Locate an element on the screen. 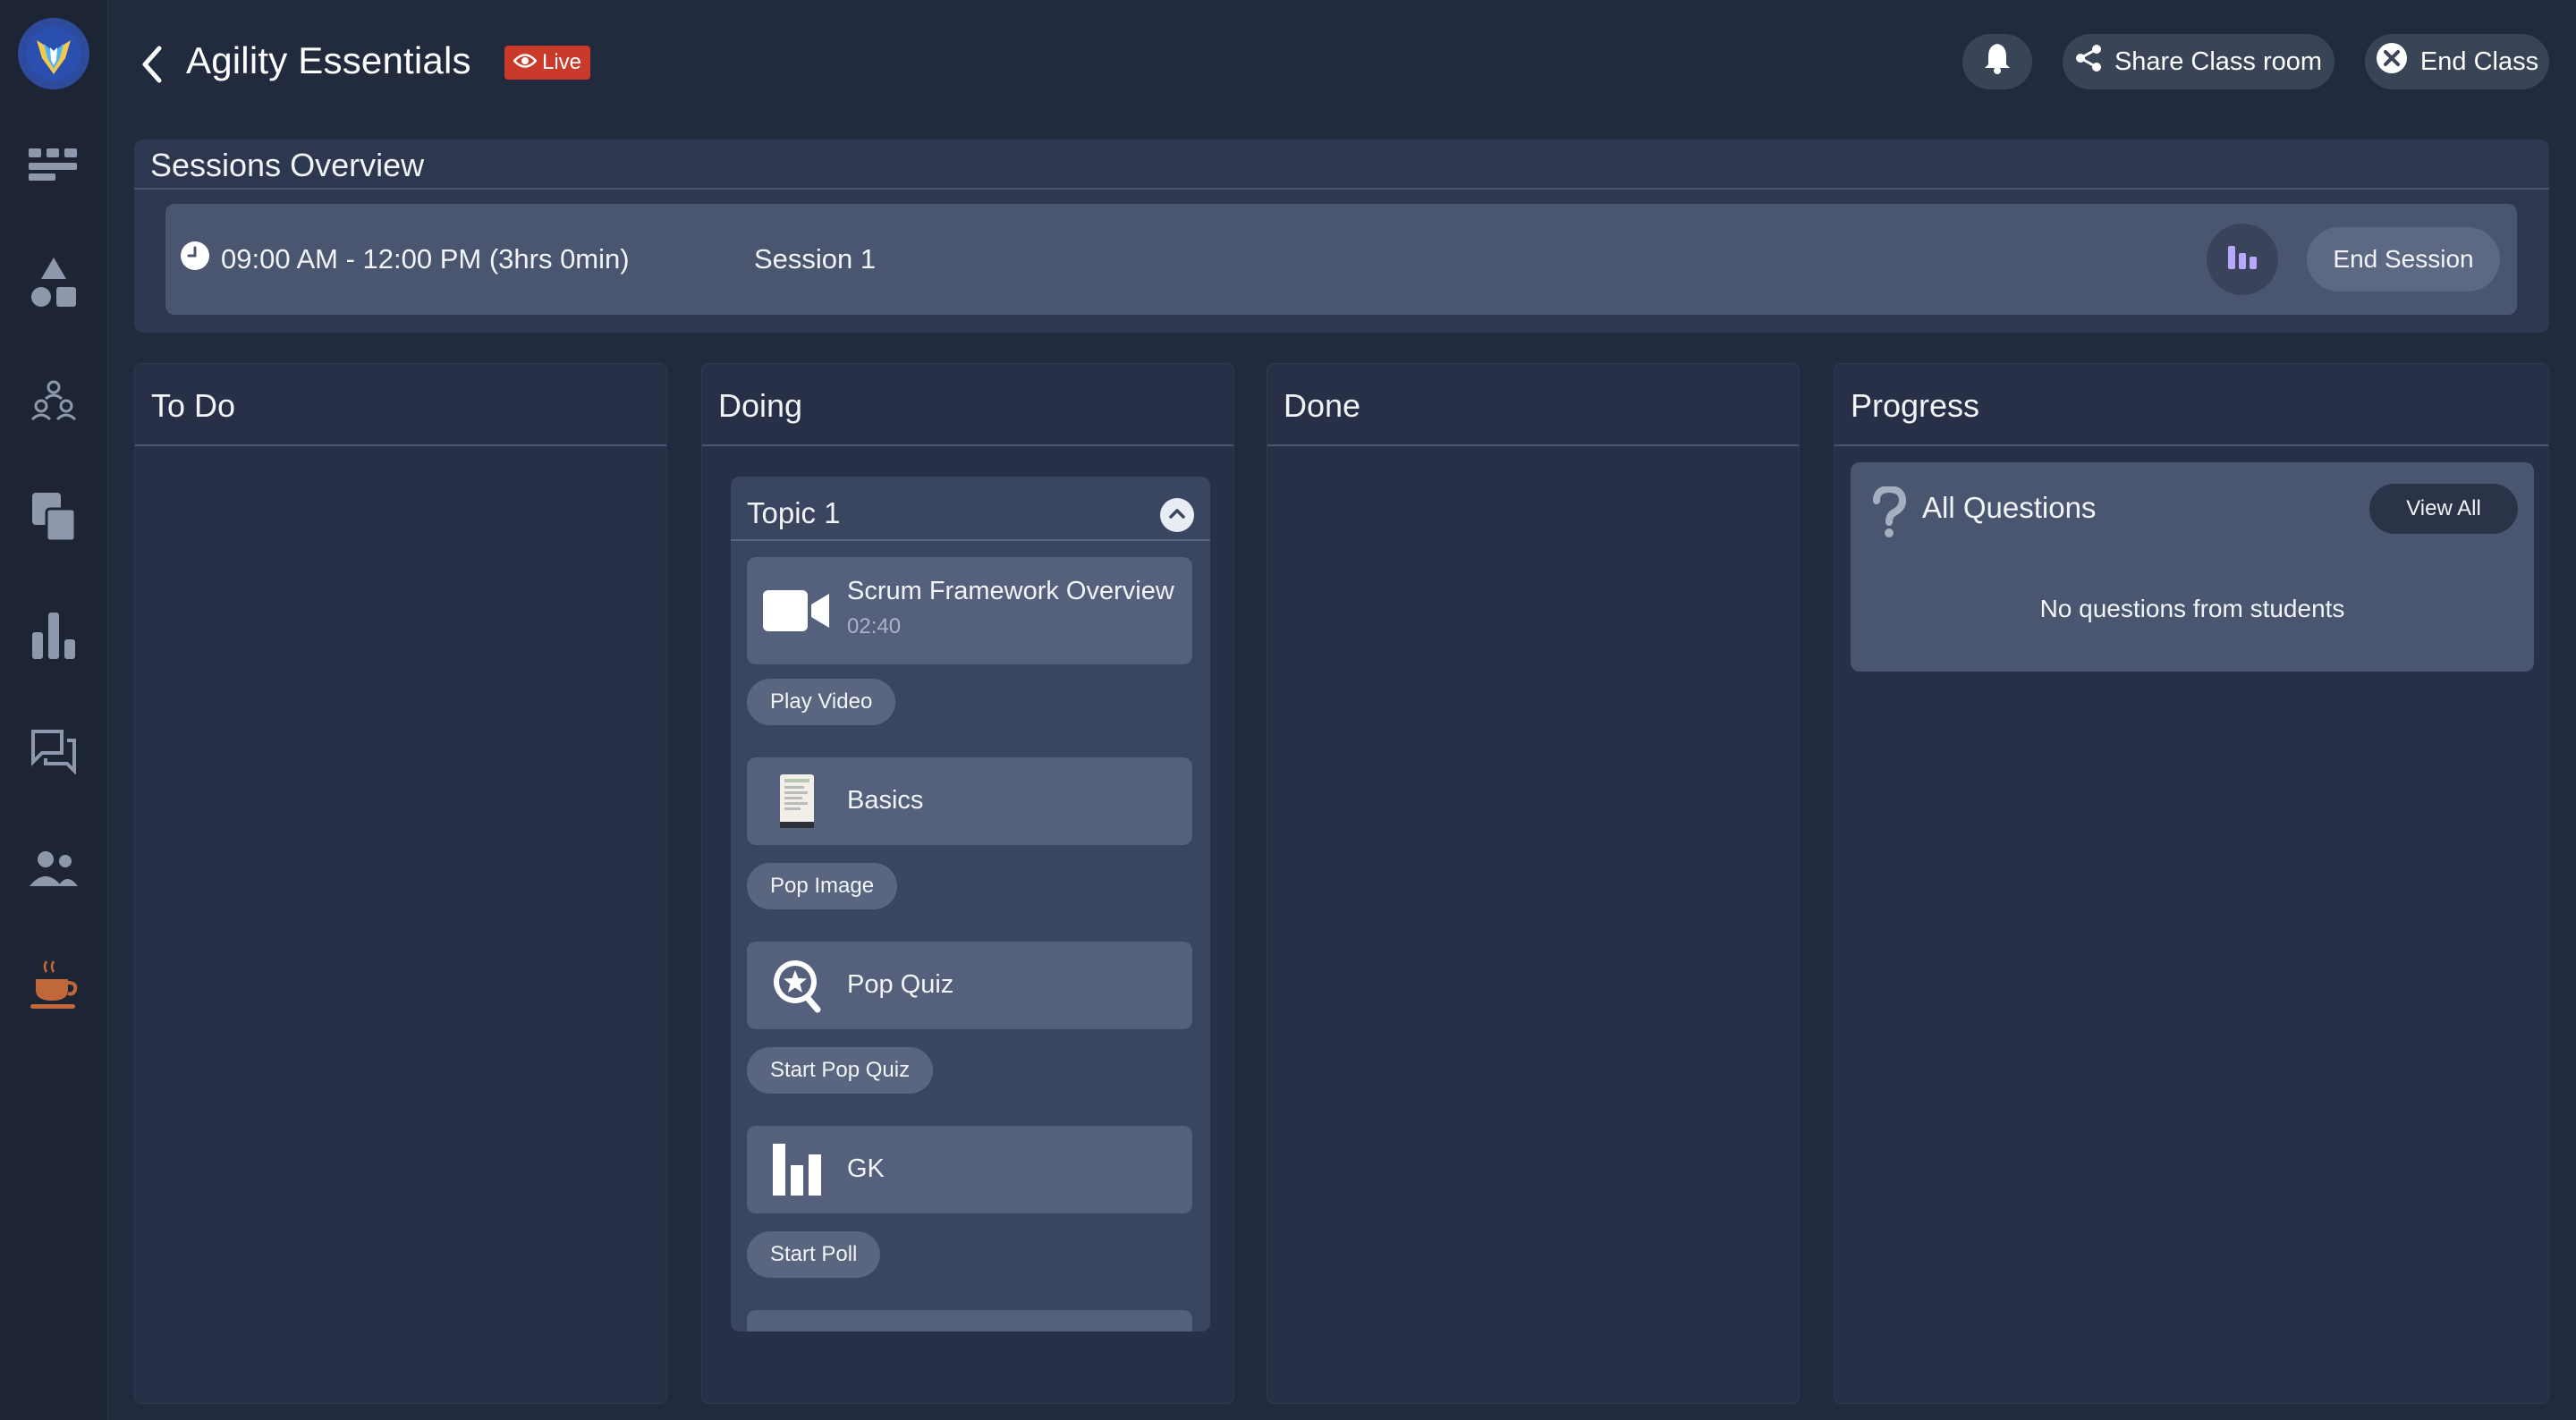 This screenshot has width=2576, height=1420. clock-icon is located at coordinates (195, 260).